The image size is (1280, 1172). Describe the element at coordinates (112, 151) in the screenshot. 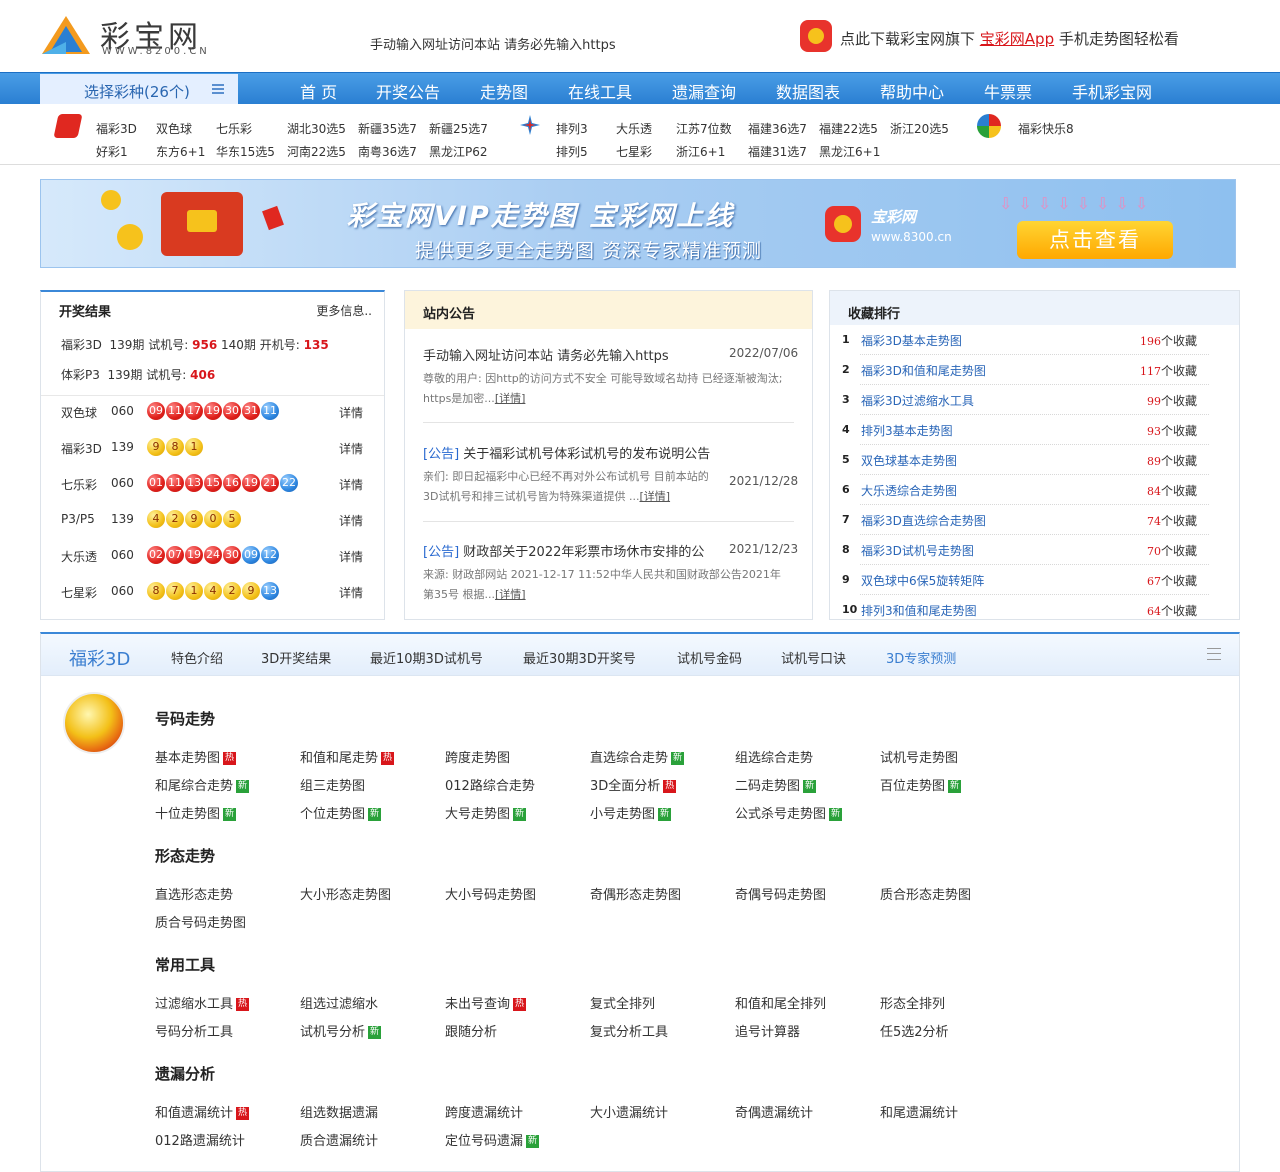

I see `lottery-link: 好彩1` at that location.